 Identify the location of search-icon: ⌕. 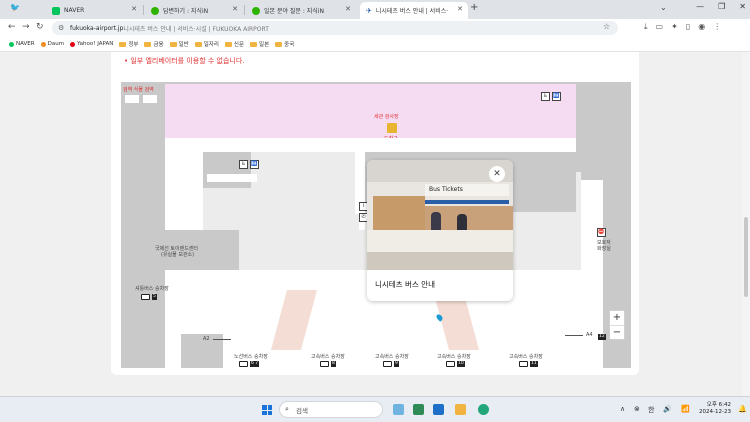
(287, 409).